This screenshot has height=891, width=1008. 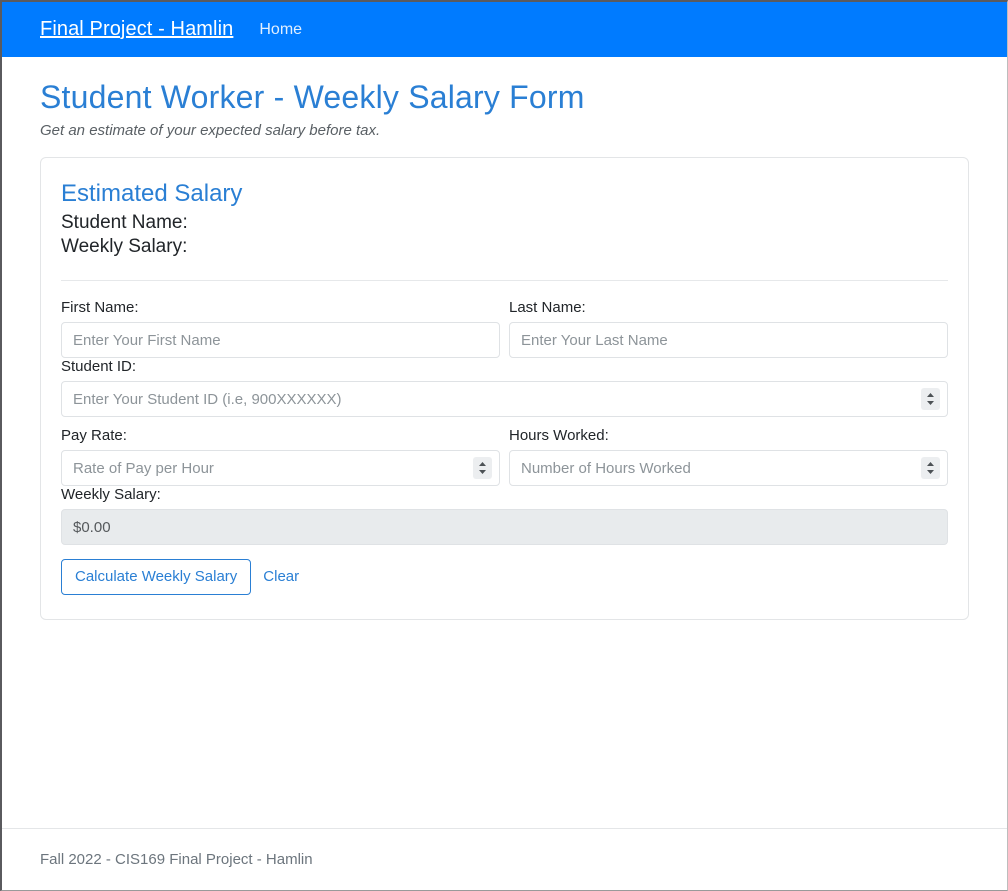 I want to click on weekly-salary-label: Weekly Salary:, so click(x=111, y=494).